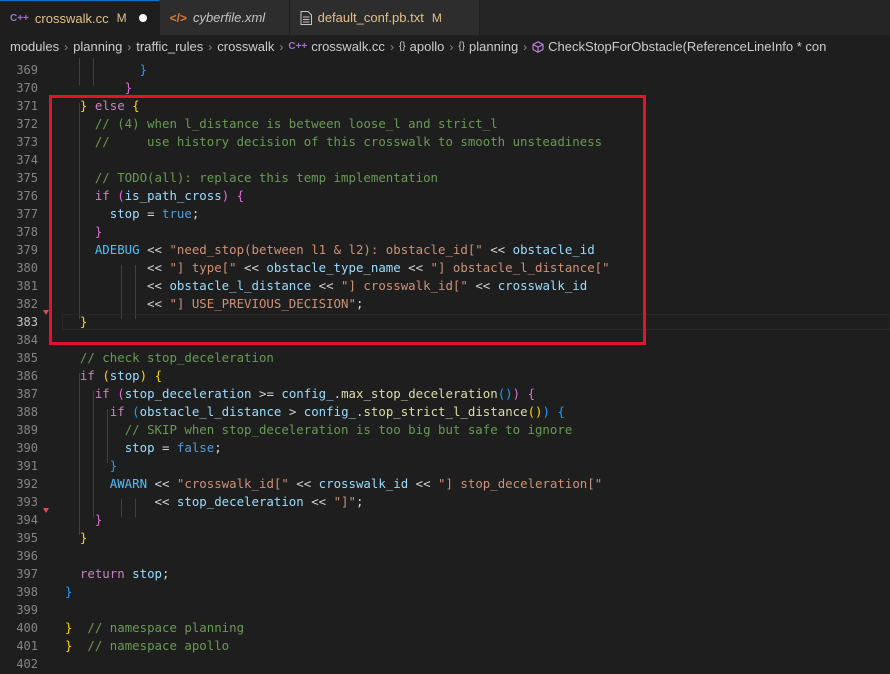 This screenshot has height=674, width=890. I want to click on code-text: }, so click(91, 466).